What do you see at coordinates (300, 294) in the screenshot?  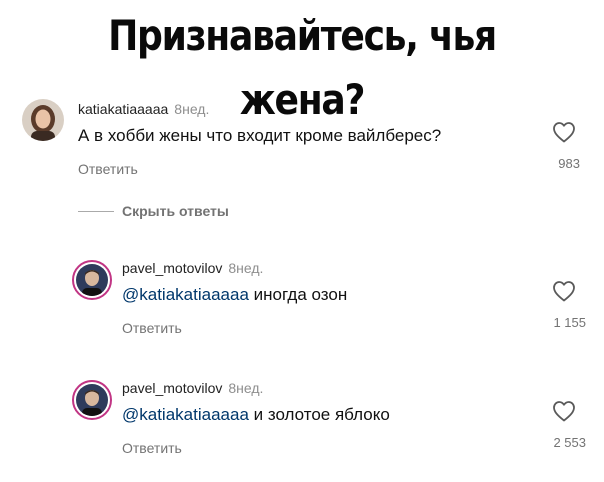 I see `comment-body: иногда озон` at bounding box center [300, 294].